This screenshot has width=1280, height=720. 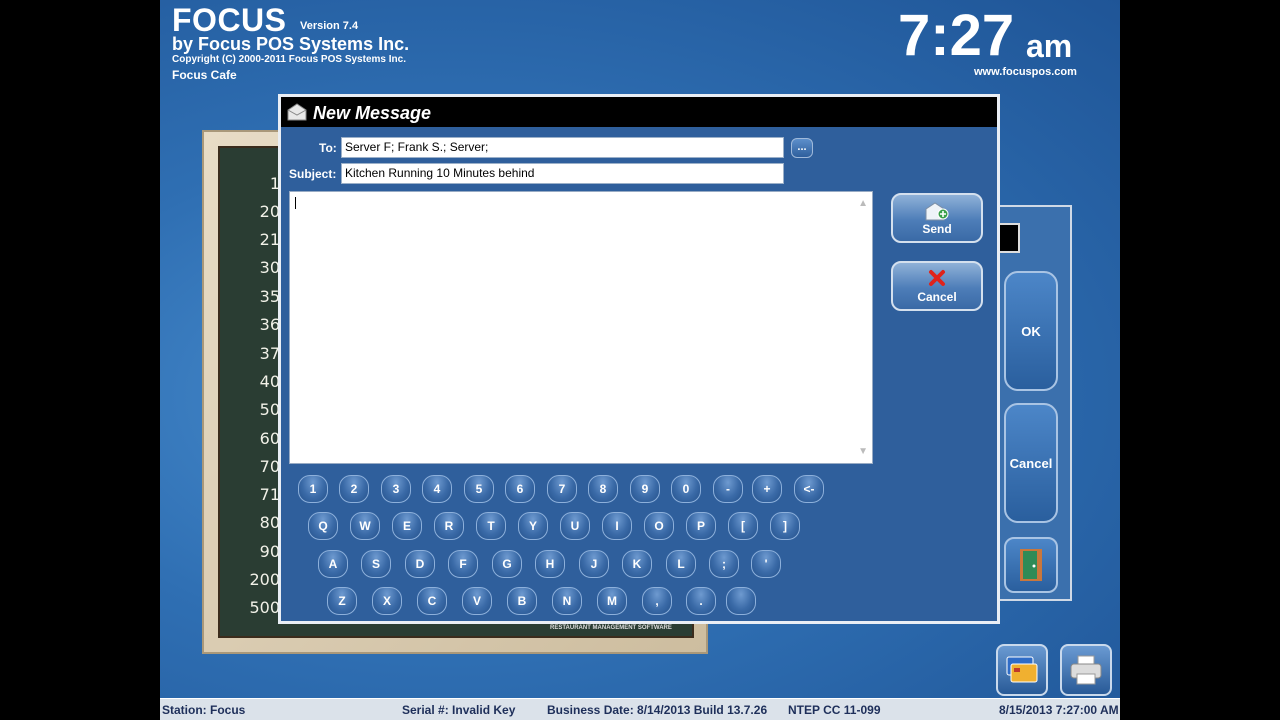 What do you see at coordinates (956, 35) in the screenshot?
I see `clock-time: 7:27` at bounding box center [956, 35].